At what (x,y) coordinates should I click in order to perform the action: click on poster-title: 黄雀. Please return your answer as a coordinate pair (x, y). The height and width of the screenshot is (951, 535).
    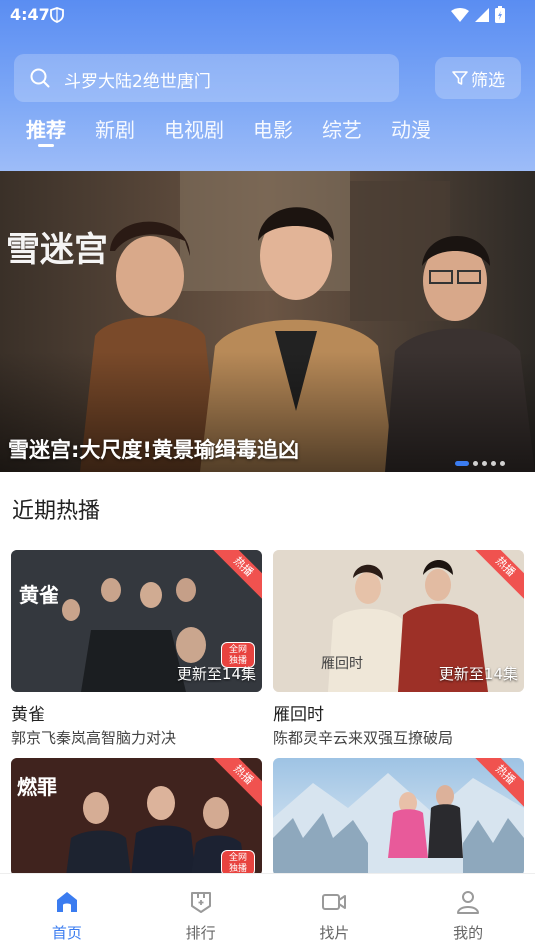
    Looking at the image, I should click on (39, 595).